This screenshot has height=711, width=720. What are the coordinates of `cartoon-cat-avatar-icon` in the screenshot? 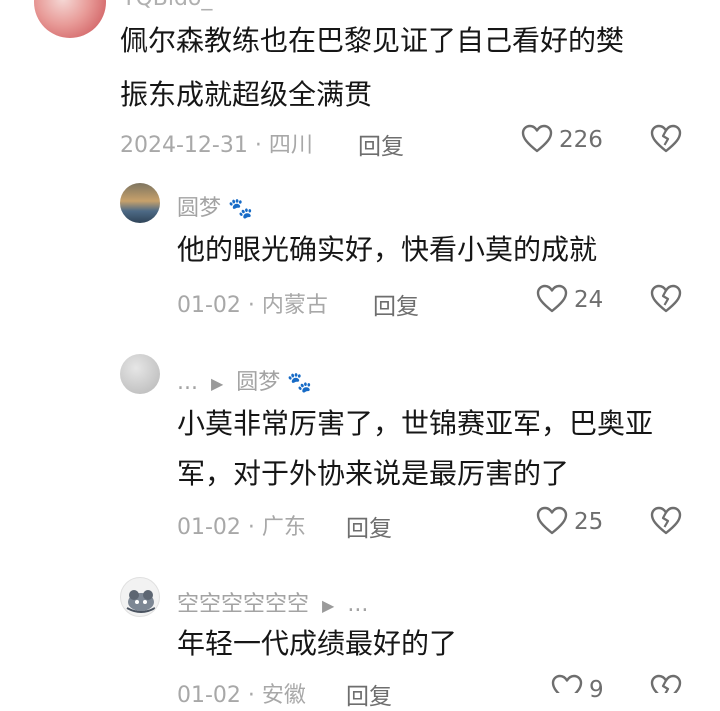 It's located at (141, 601).